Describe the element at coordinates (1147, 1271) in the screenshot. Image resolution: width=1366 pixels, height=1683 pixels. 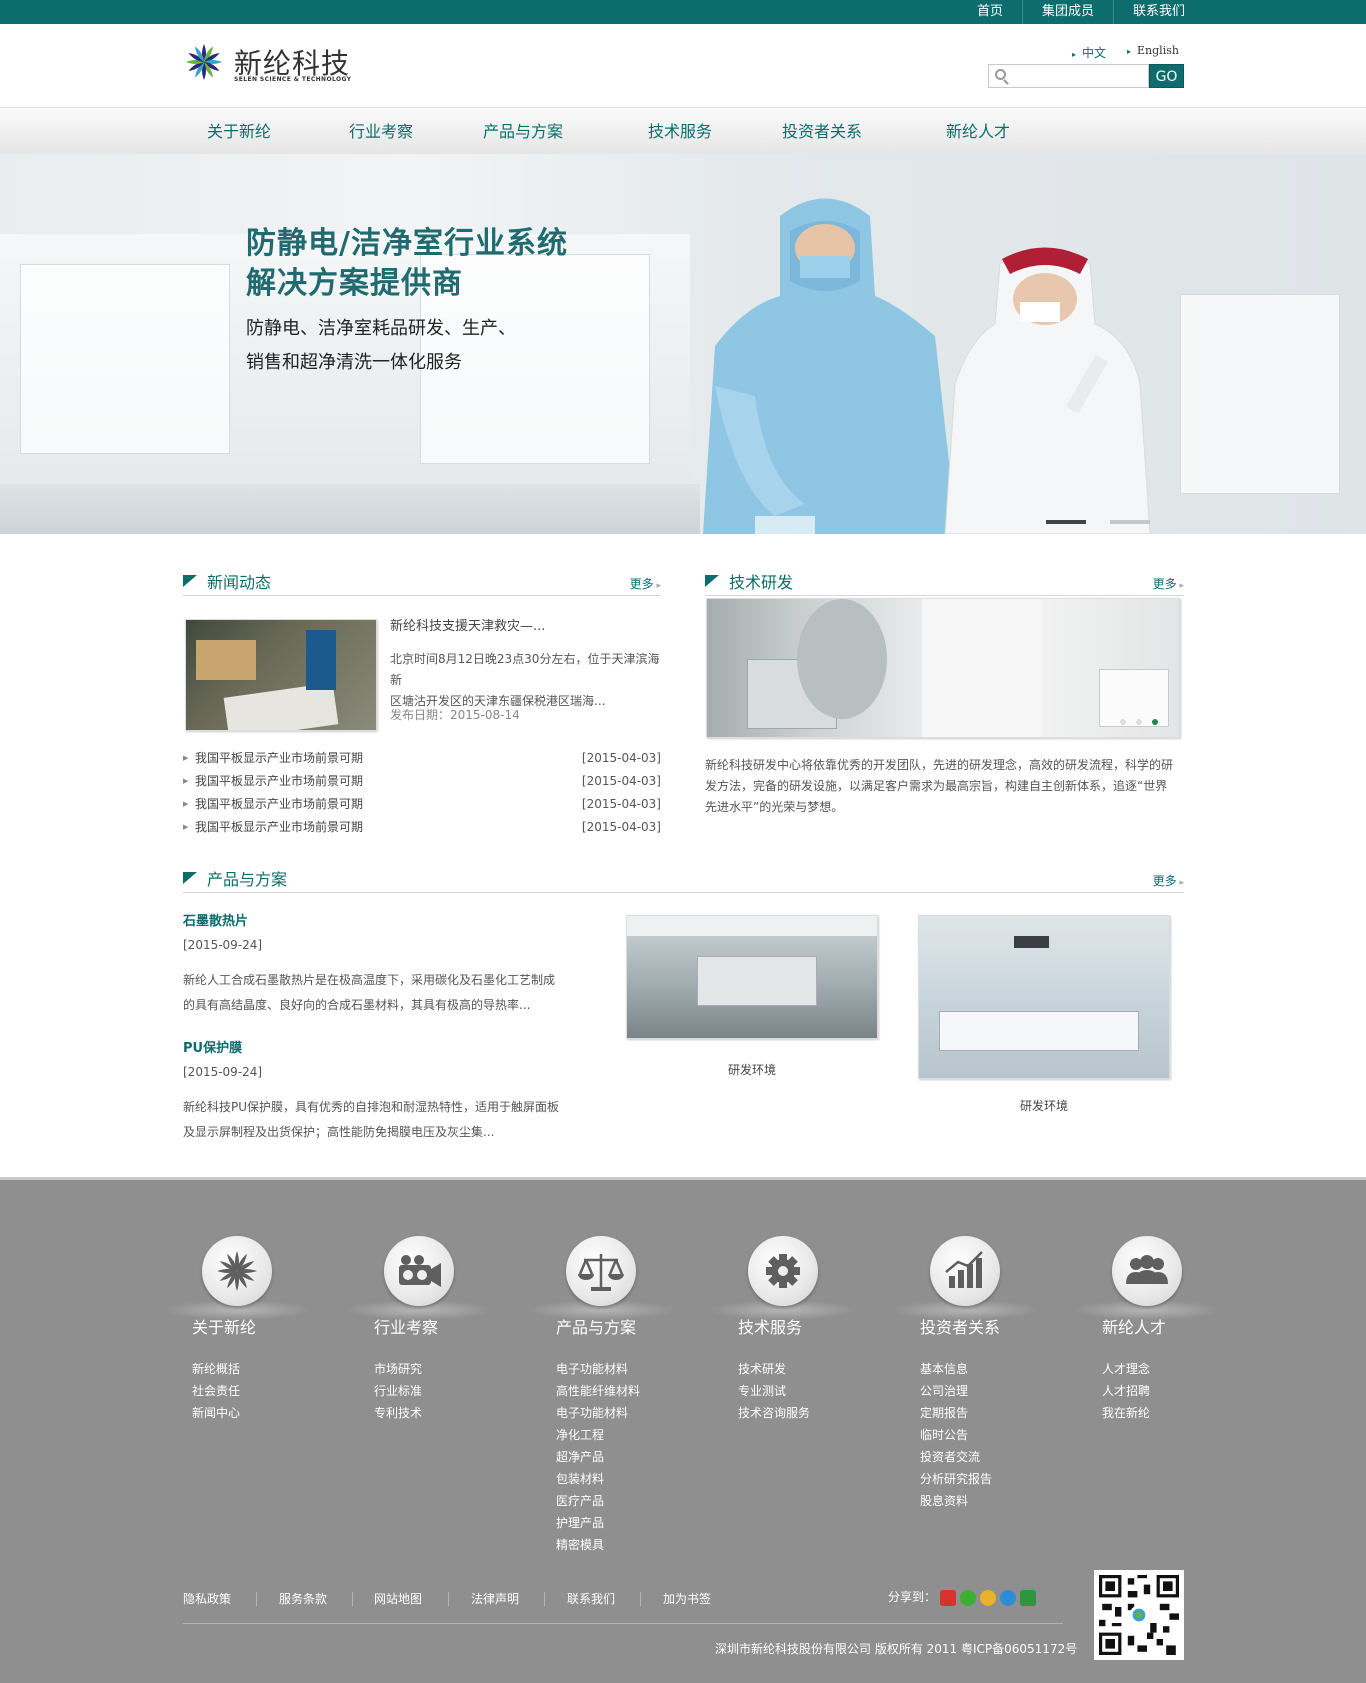
I see `people-icon` at that location.